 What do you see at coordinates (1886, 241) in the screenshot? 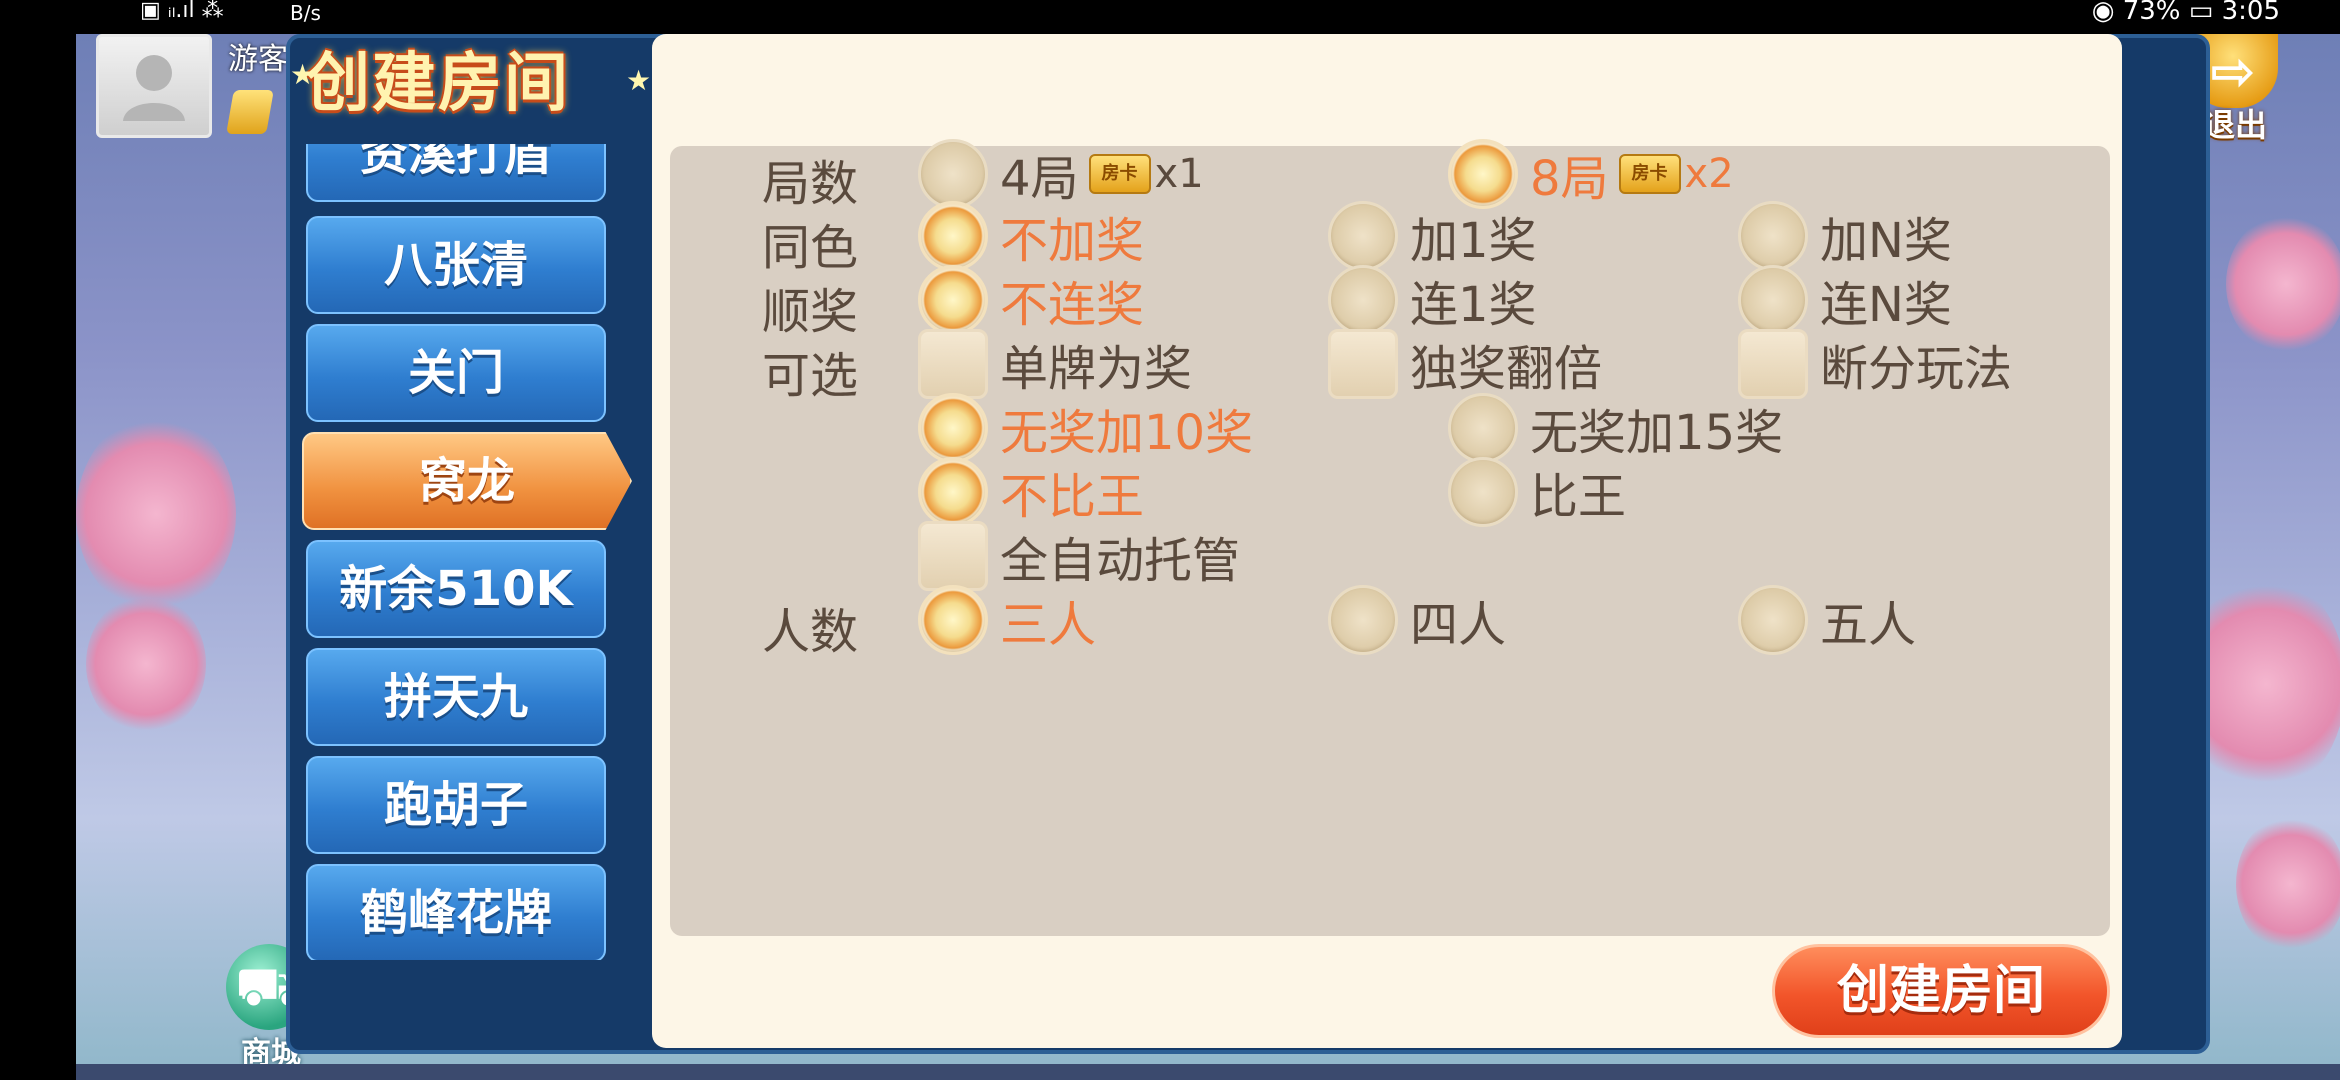
I see `option-label: 加N奖` at bounding box center [1886, 241].